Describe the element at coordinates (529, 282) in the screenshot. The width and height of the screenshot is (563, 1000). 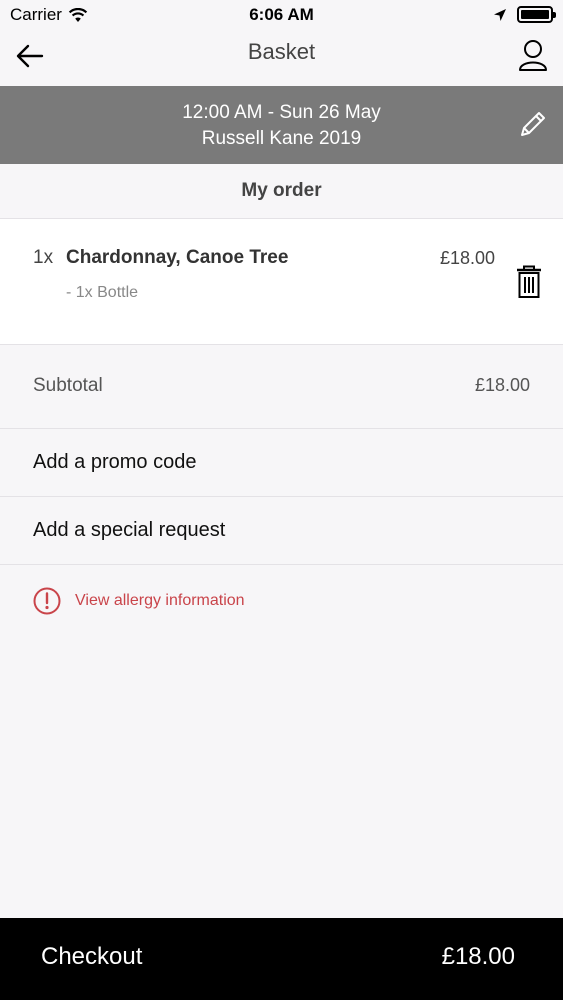
I see `trash-icon` at that location.